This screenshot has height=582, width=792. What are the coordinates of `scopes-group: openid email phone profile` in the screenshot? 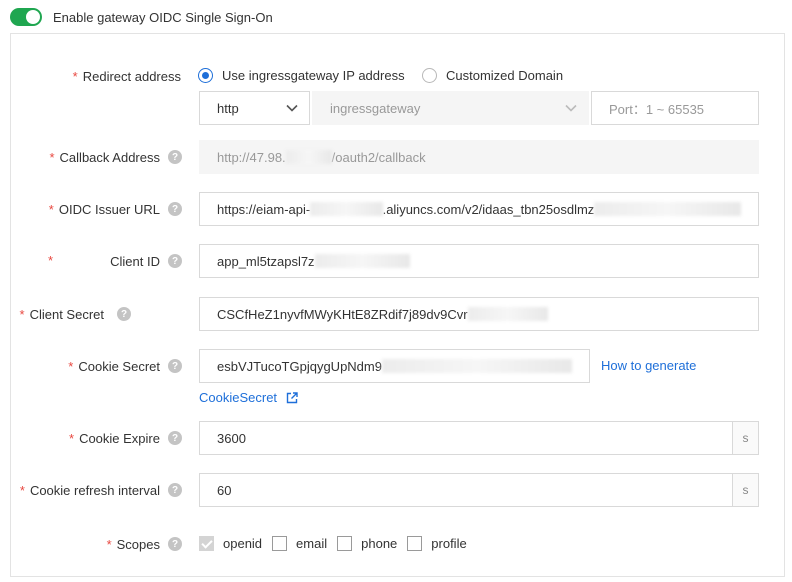 It's located at (338, 543).